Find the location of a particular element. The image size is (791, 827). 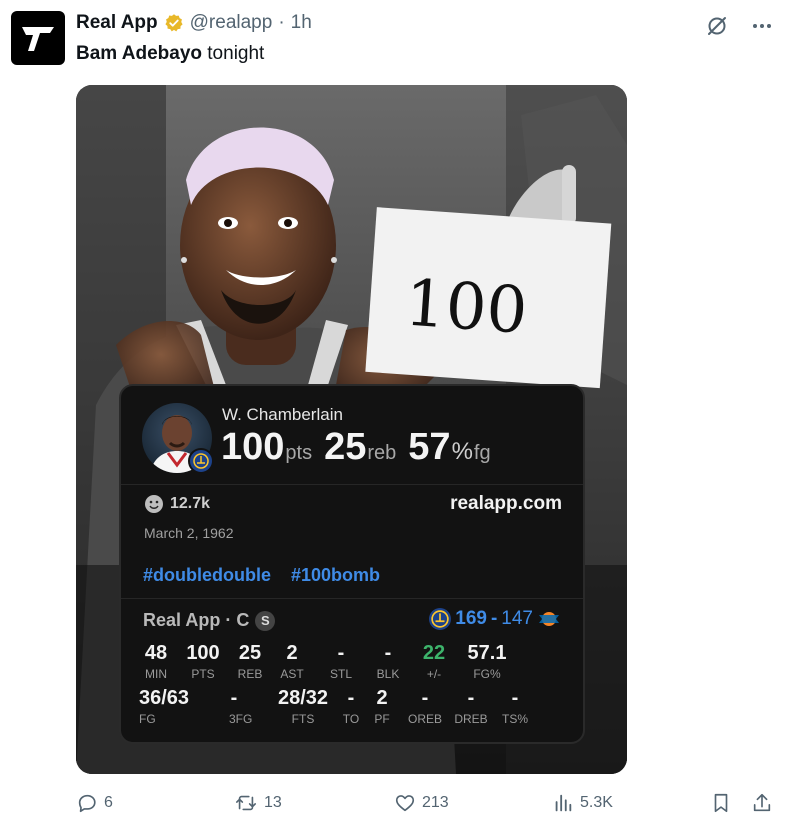

grok-icon is located at coordinates (717, 26).